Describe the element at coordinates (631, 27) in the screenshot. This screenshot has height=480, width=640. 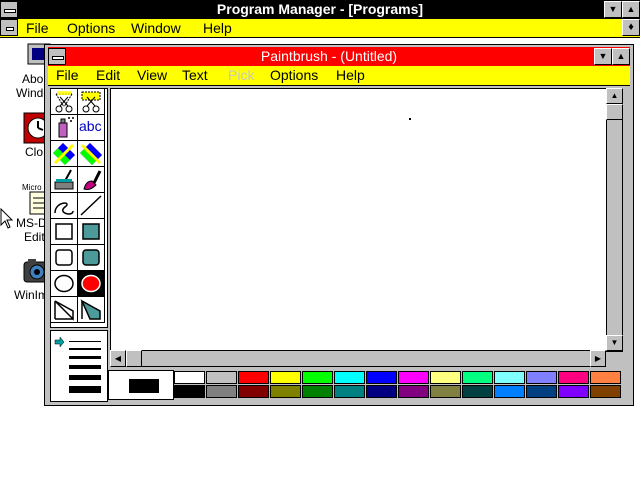
I see `pm-restore-icon: ♦` at that location.